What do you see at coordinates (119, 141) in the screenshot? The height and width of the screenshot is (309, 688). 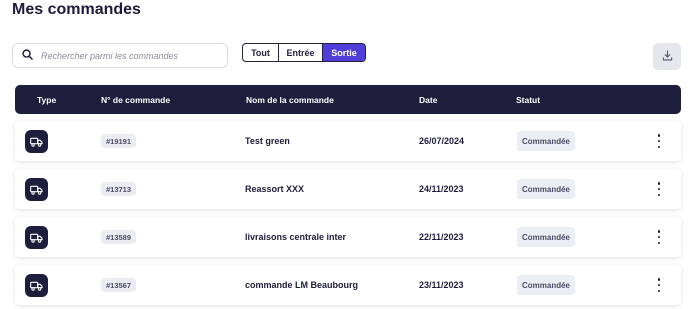 I see `order-number-badge: #19191` at bounding box center [119, 141].